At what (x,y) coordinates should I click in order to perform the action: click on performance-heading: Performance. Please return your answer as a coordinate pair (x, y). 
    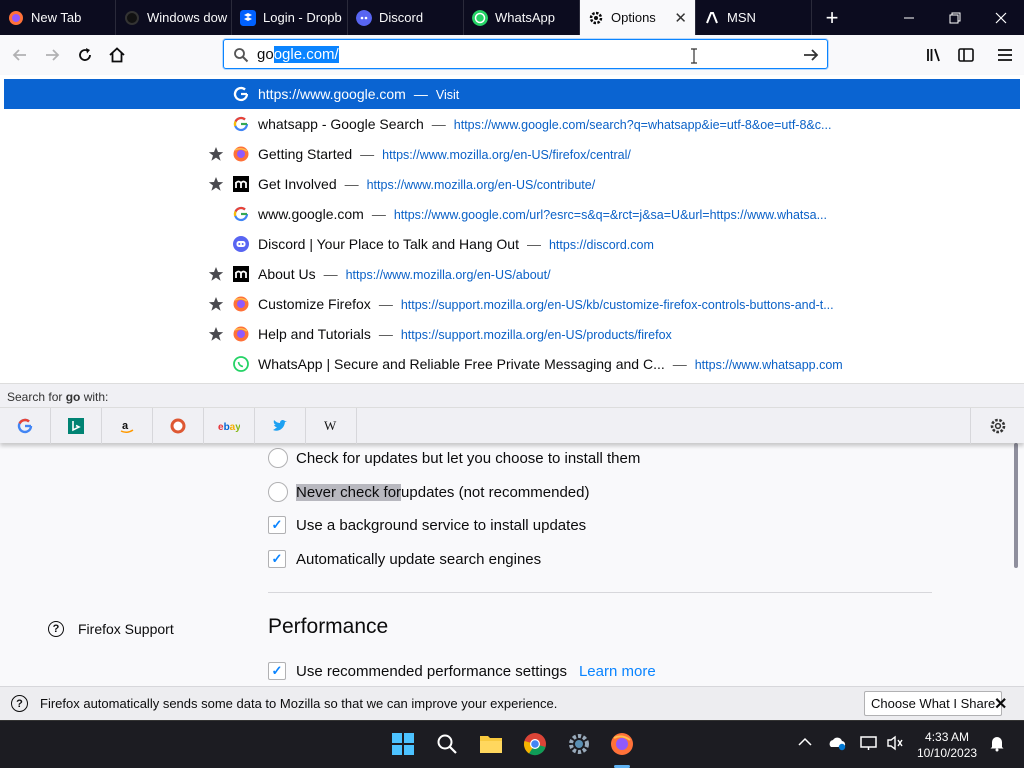
    Looking at the image, I should click on (328, 626).